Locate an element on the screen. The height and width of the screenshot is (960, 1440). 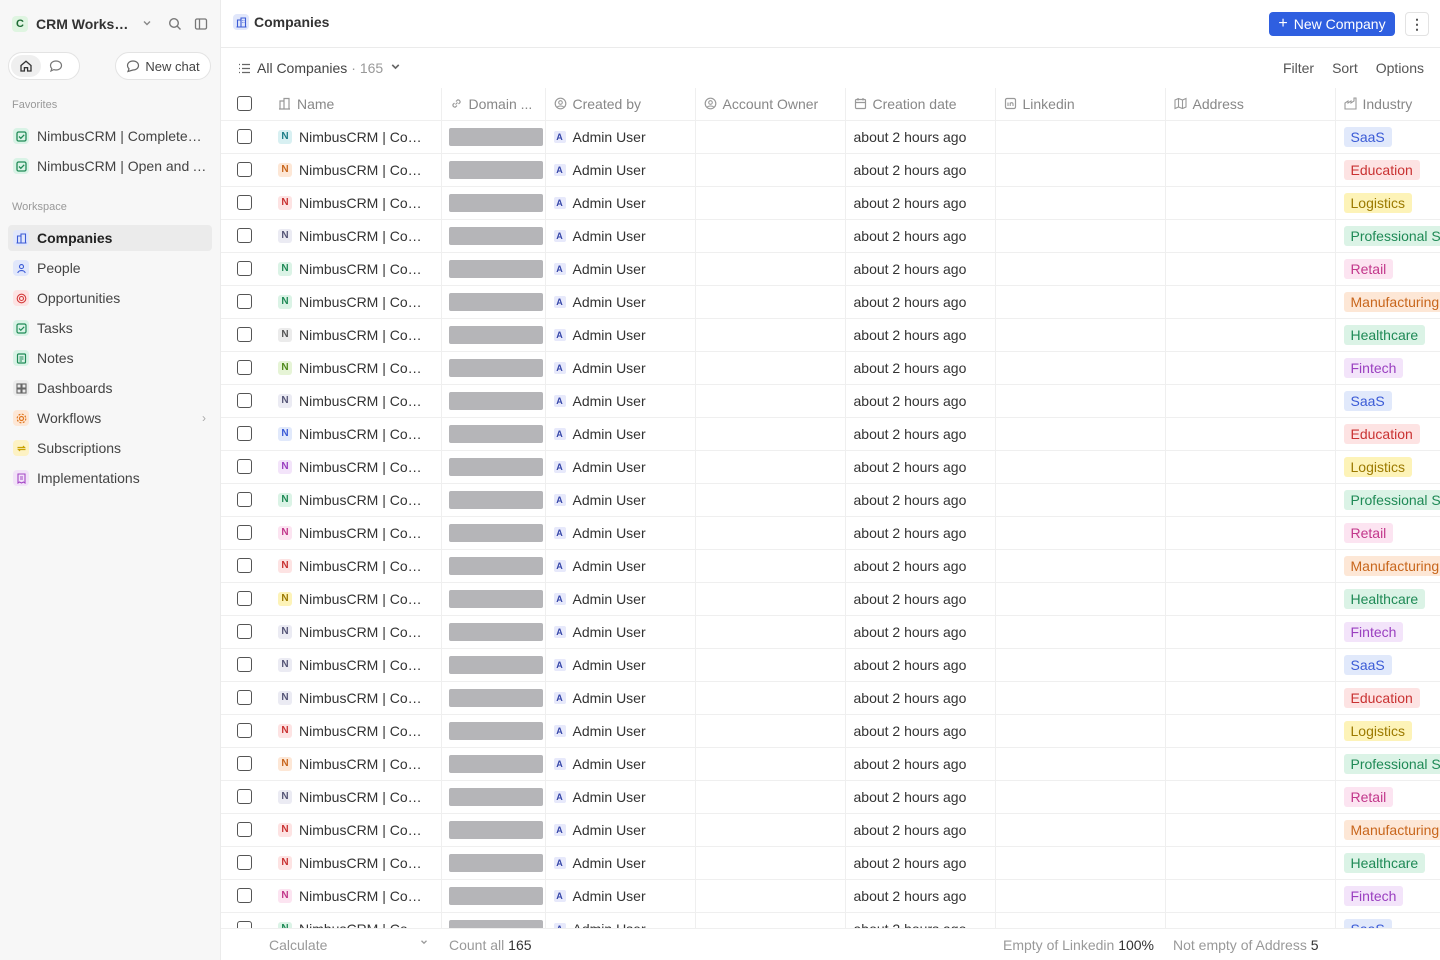
industry-cell: Logistics is located at coordinates (1387, 731).